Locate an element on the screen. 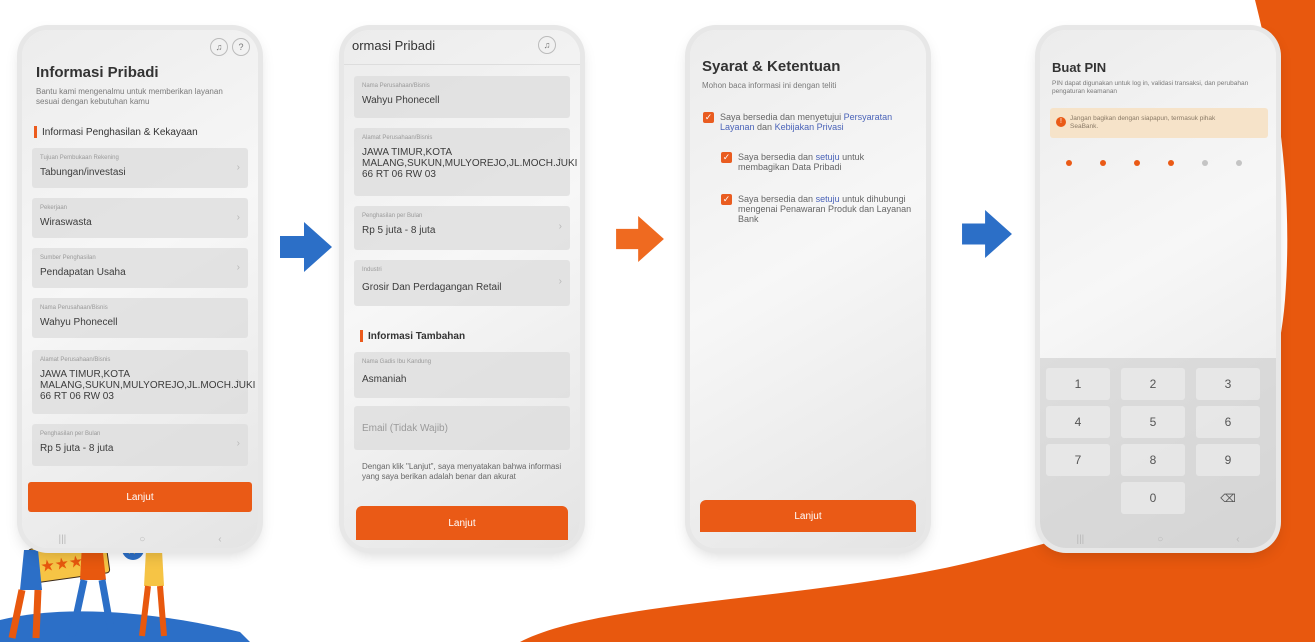 Image resolution: width=1315 pixels, height=642 pixels. keypad-key-0: 0 is located at coordinates (1153, 498).